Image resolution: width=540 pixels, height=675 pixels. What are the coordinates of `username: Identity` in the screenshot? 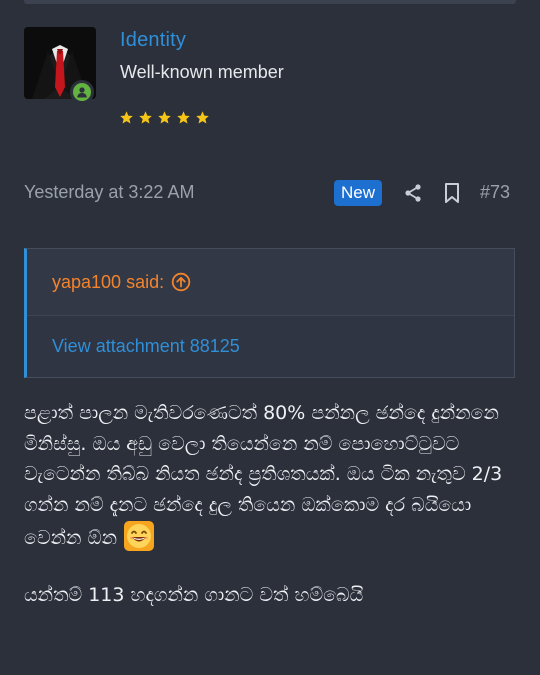 It's located at (153, 40).